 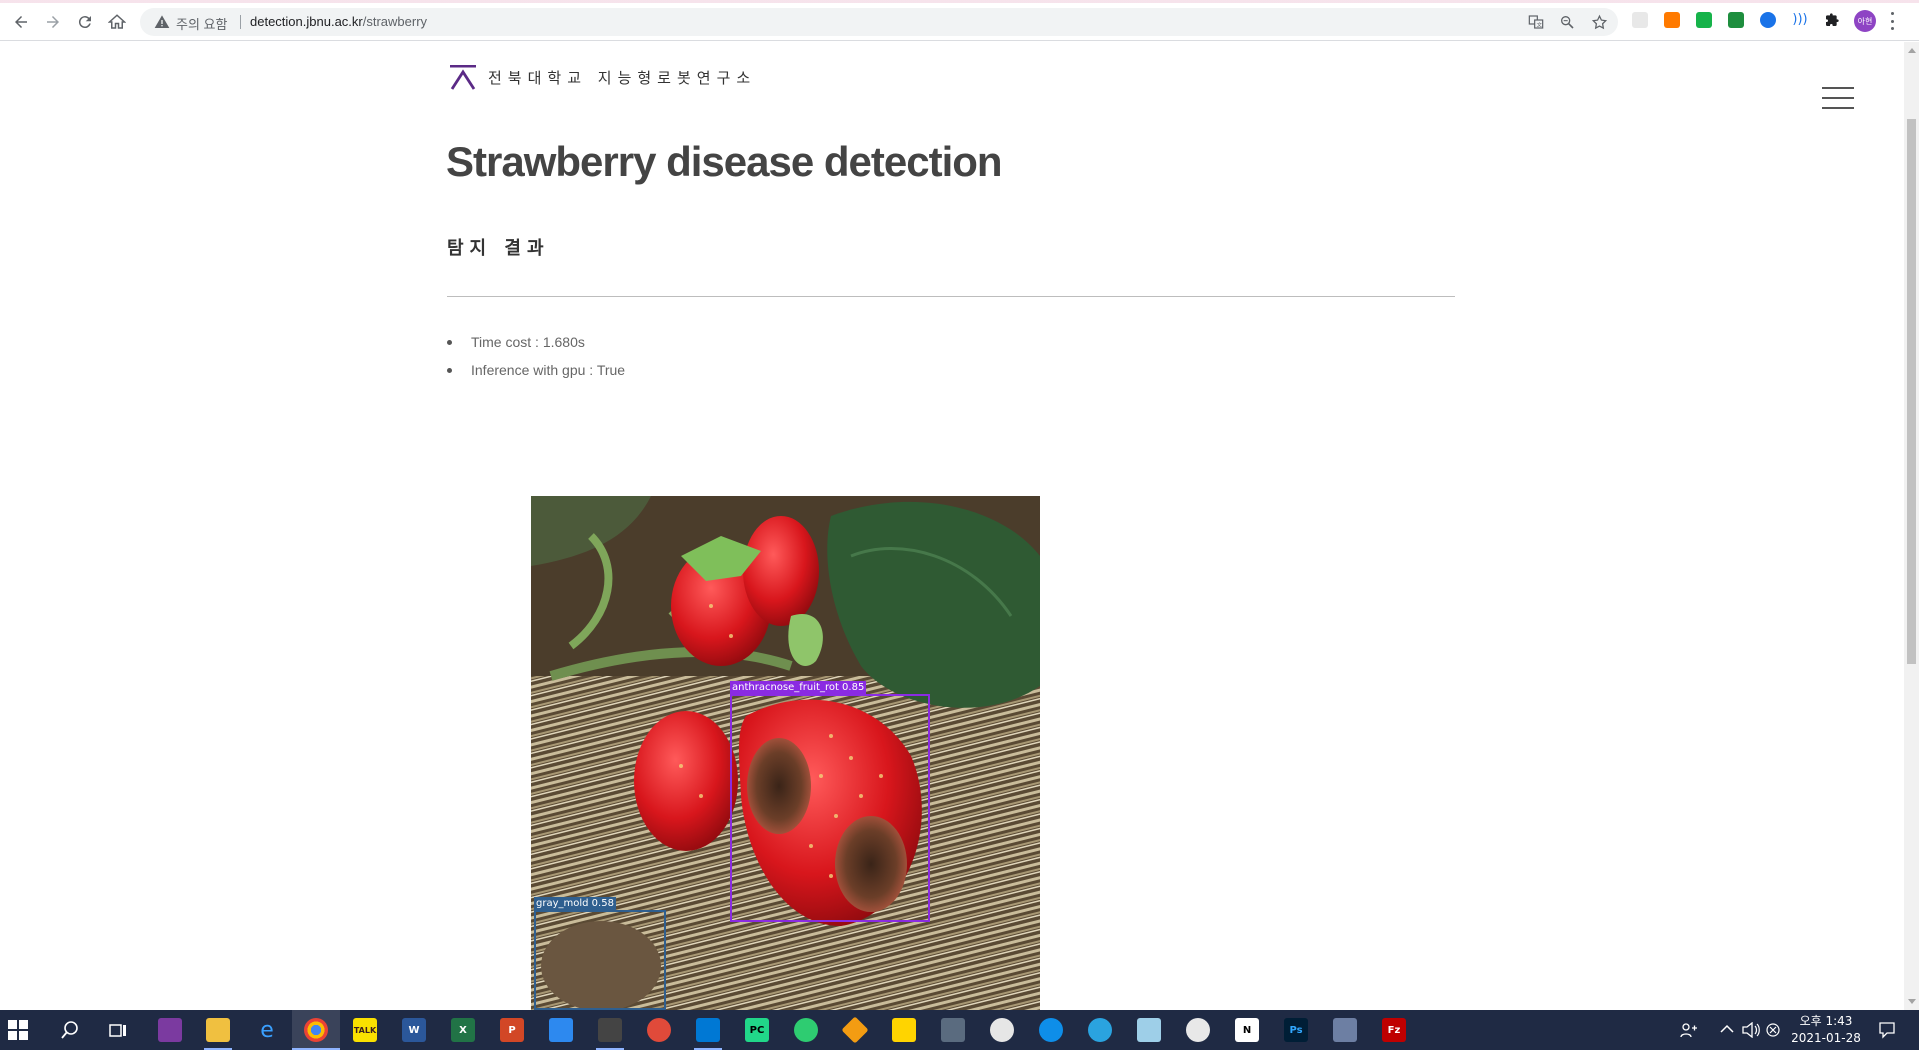 What do you see at coordinates (1912, 1001) in the screenshot?
I see `scroll-down-arrow-icon` at bounding box center [1912, 1001].